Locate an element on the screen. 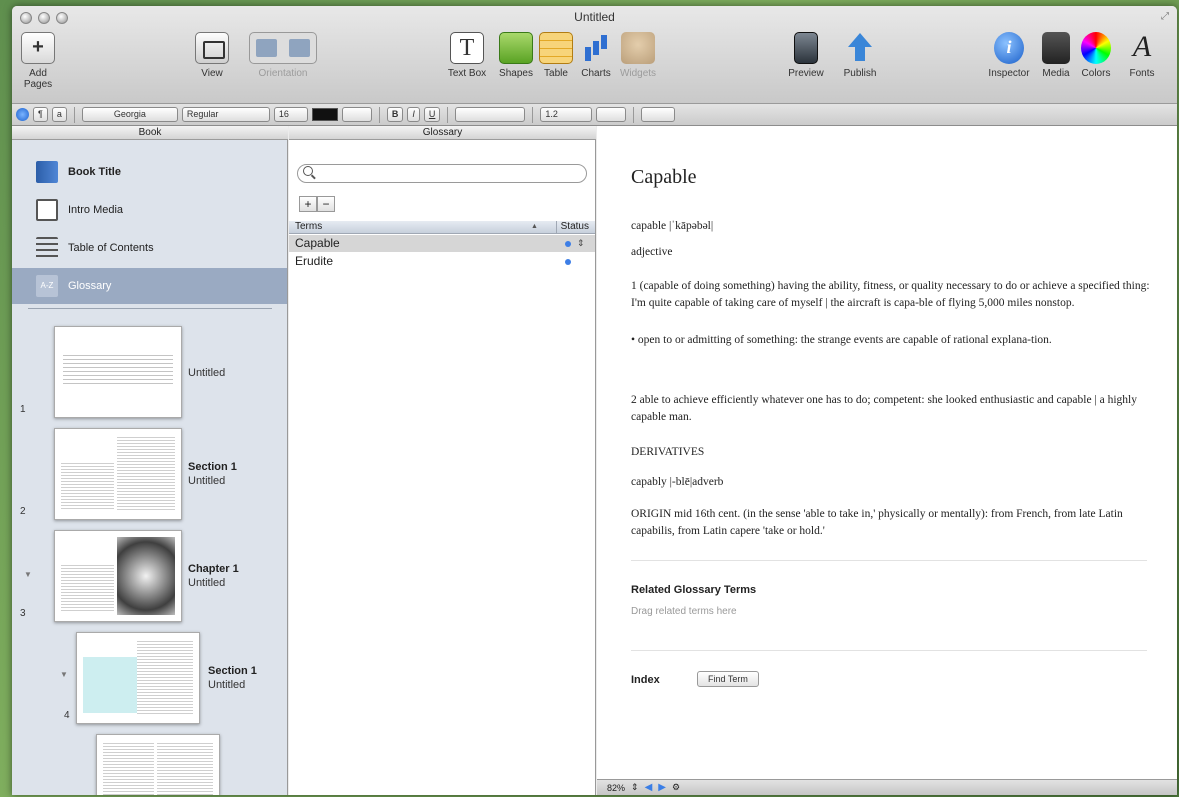 This screenshot has width=1179, height=797. find-term-button: Find Term is located at coordinates (728, 679).